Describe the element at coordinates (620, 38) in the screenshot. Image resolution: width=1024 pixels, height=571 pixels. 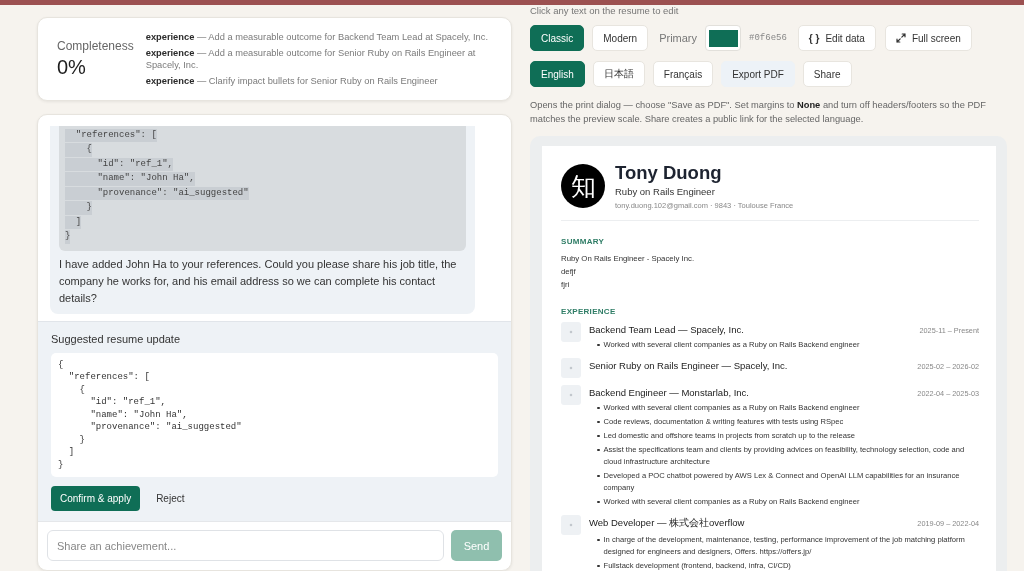
I see `template-tab: Modern` at that location.